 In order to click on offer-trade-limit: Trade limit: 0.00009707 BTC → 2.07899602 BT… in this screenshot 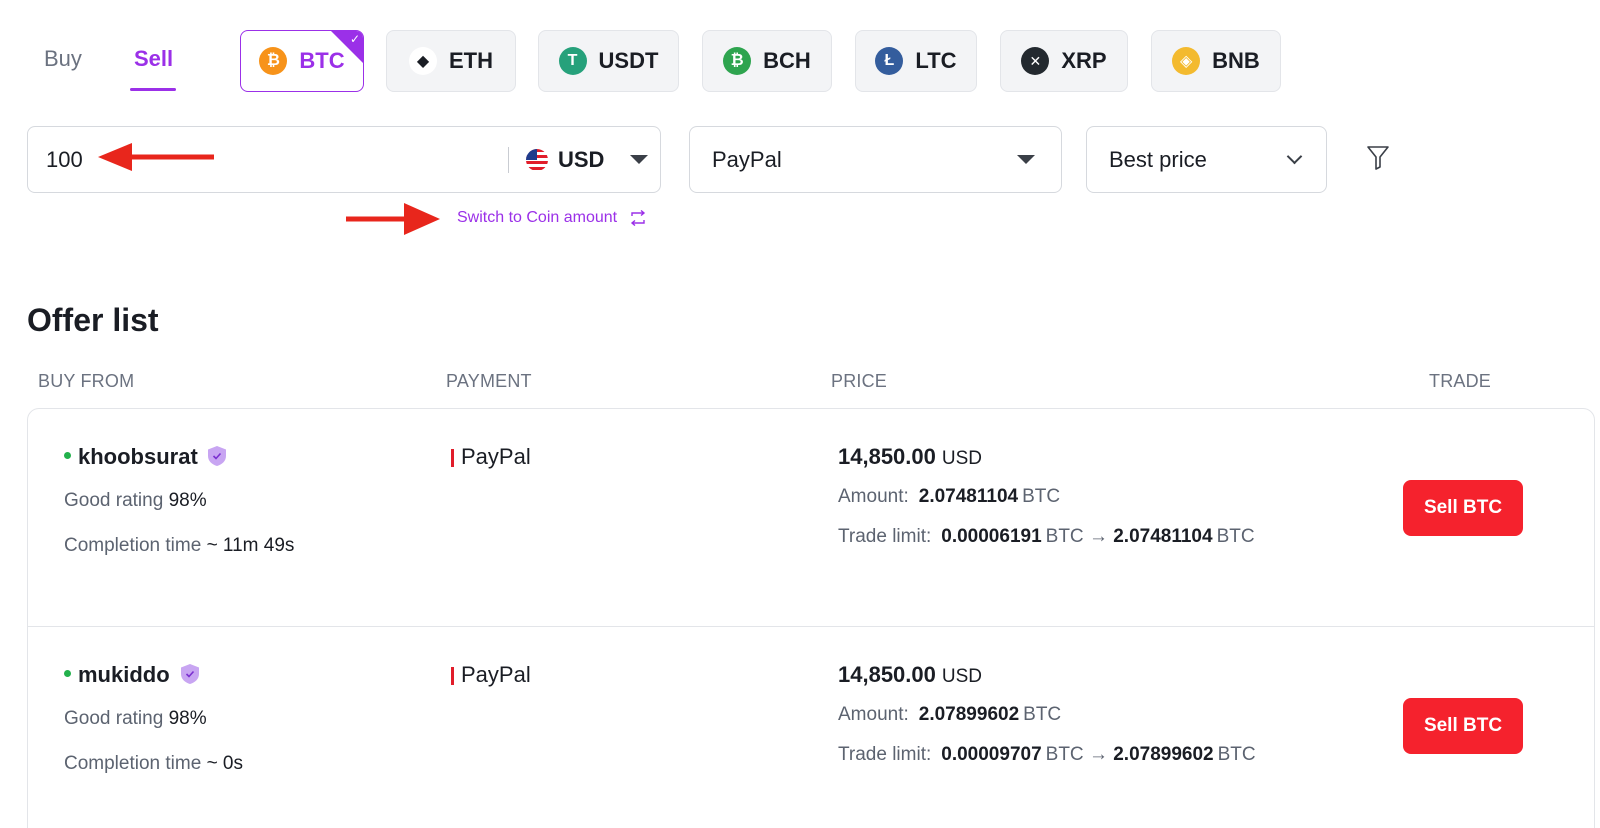, I will do `click(1047, 755)`.